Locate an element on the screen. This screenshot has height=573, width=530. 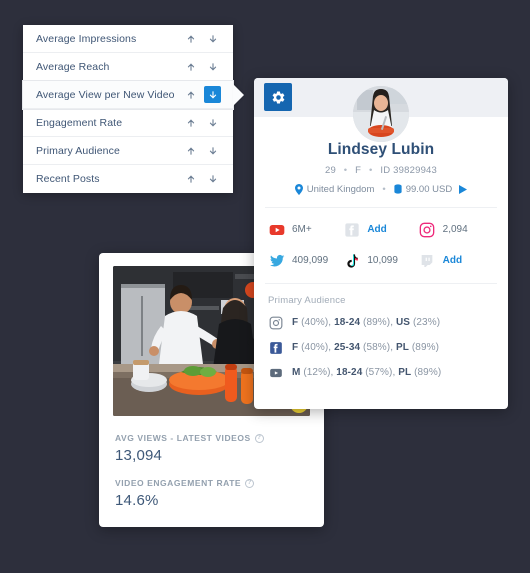
sort-row: Engagement Rate is located at coordinates (128, 123).